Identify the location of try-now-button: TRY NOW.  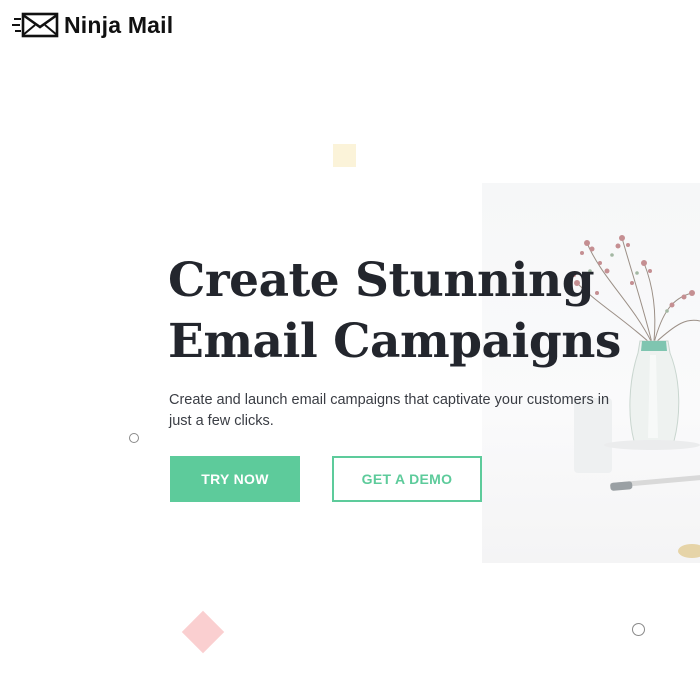
(235, 479).